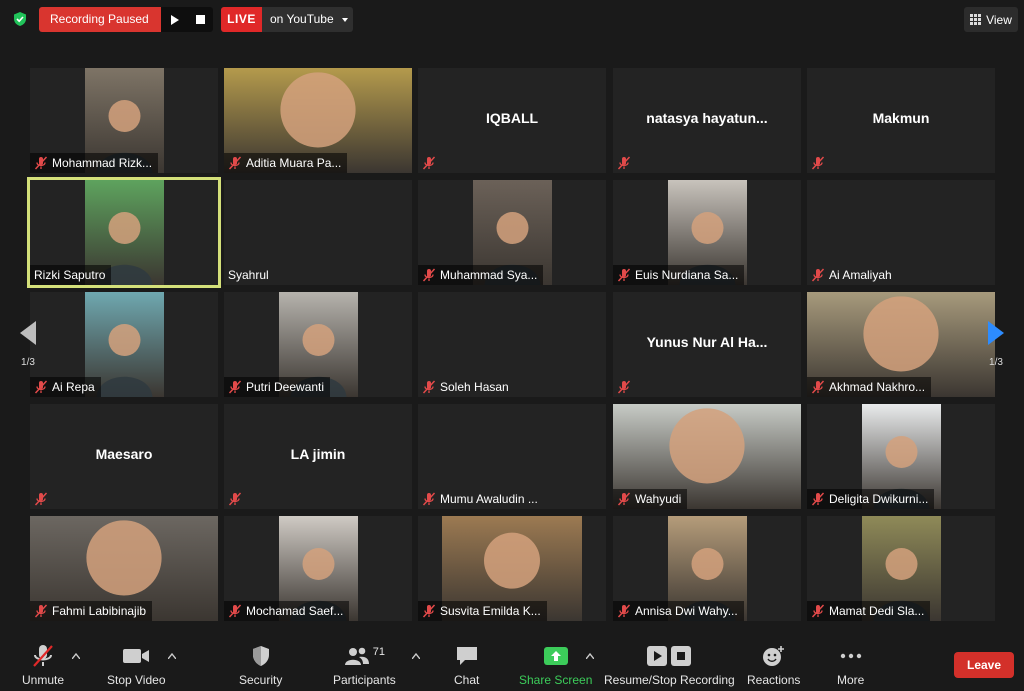  I want to click on play-icon, so click(174, 19).